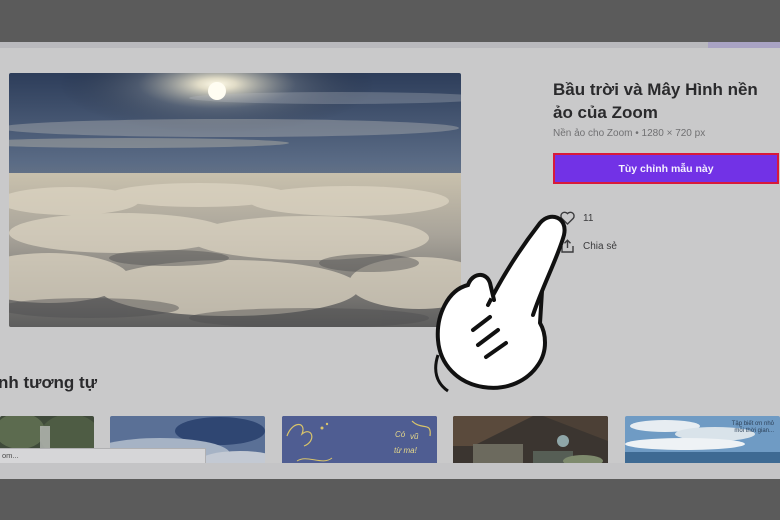 The height and width of the screenshot is (520, 780). What do you see at coordinates (400, 434) in the screenshot?
I see `thumb3-text-a: Có` at bounding box center [400, 434].